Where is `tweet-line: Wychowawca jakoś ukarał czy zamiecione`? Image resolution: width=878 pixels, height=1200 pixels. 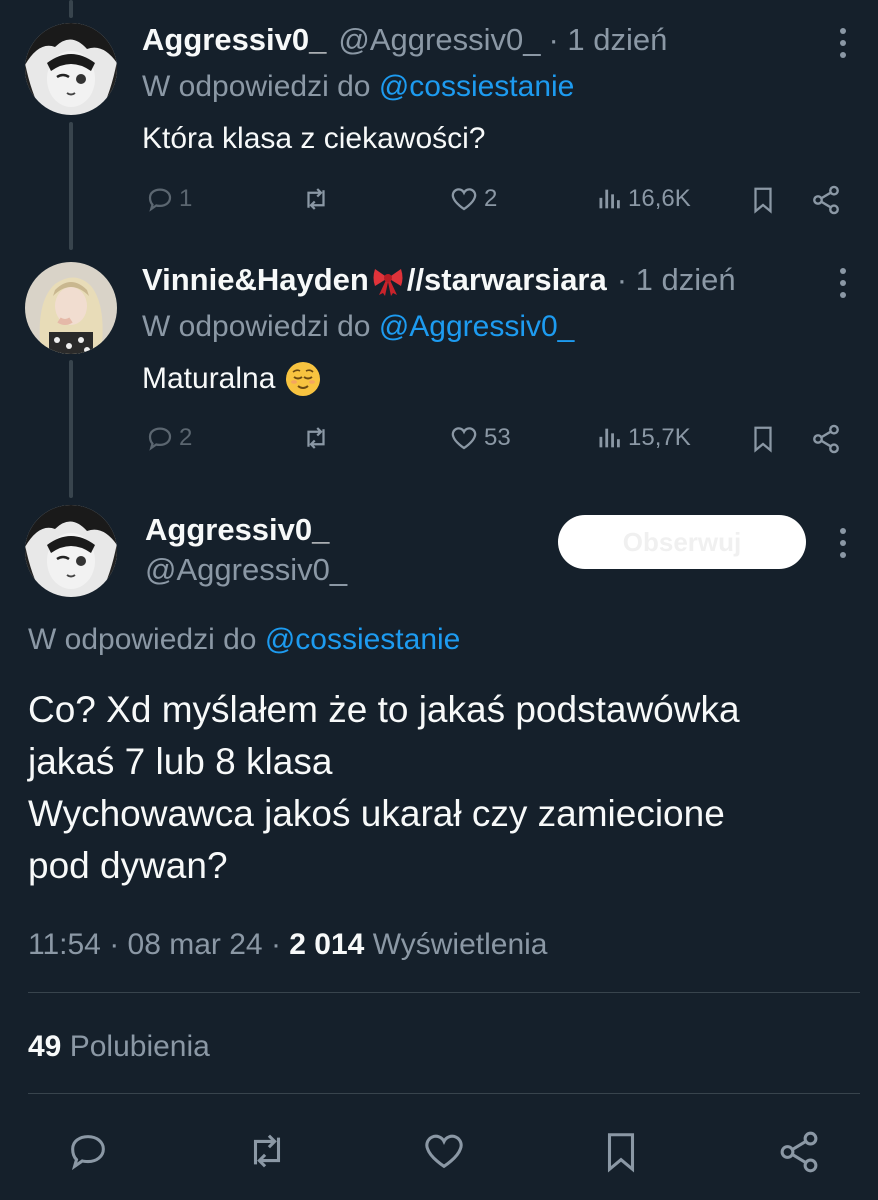
tweet-line: Wychowawca jakoś ukarał czy zamiecione is located at coordinates (376, 813).